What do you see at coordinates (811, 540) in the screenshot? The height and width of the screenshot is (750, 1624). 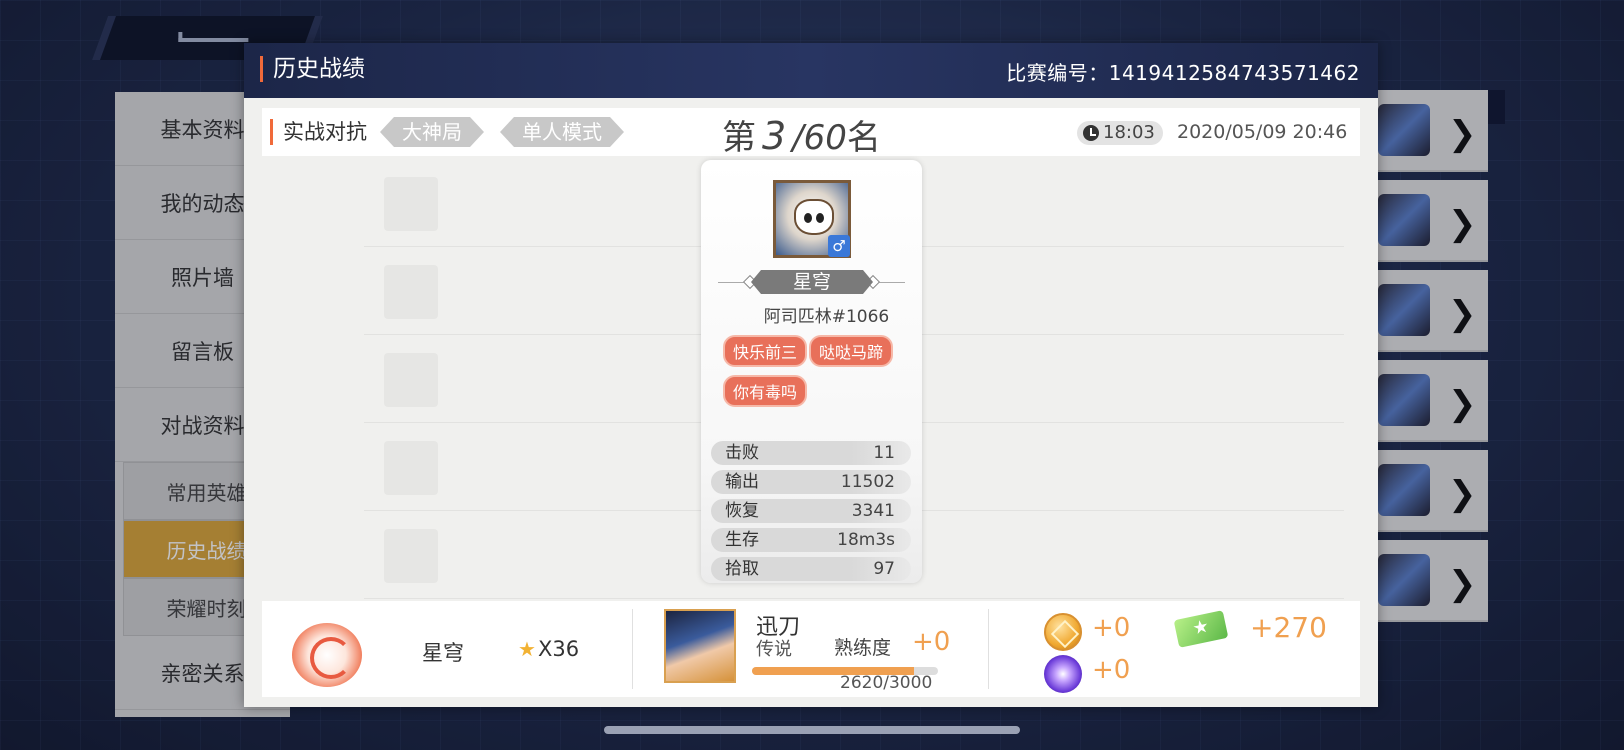 I see `stat-survival: 生存 18m3s` at bounding box center [811, 540].